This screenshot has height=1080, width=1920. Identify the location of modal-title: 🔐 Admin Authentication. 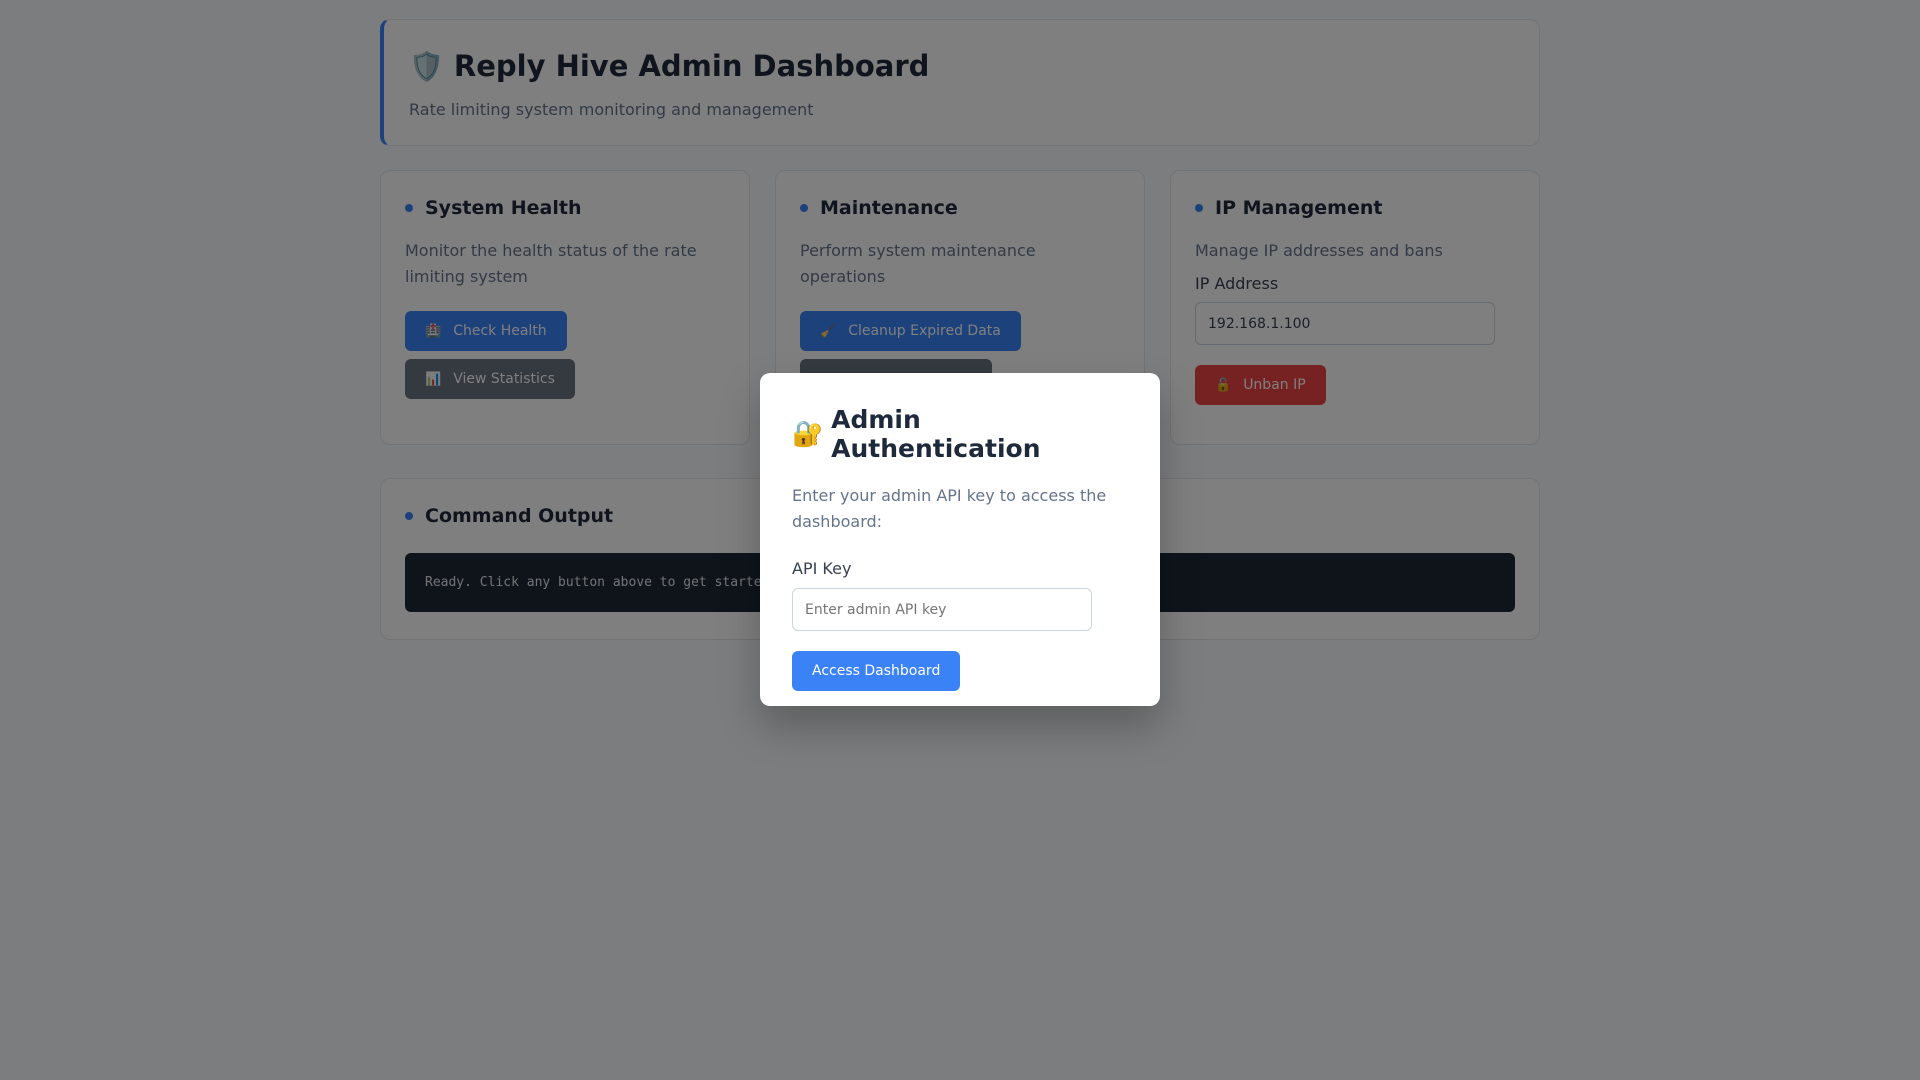
(960, 434).